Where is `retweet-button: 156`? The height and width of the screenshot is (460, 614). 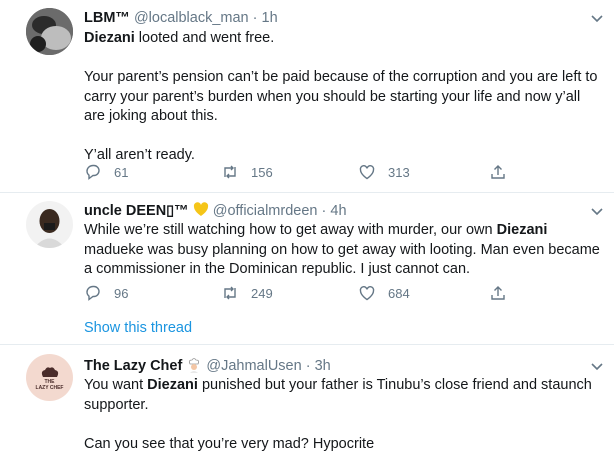
retweet-button: 156 is located at coordinates (247, 172).